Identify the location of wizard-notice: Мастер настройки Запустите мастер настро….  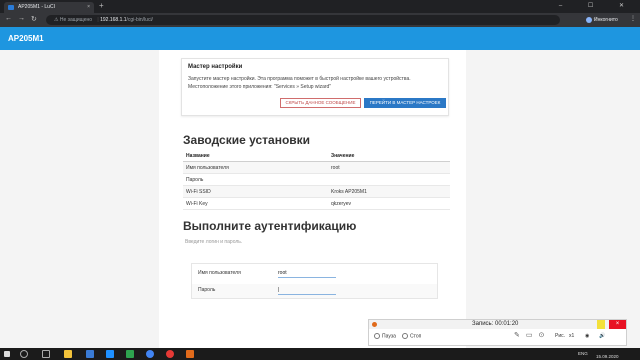
(315, 87).